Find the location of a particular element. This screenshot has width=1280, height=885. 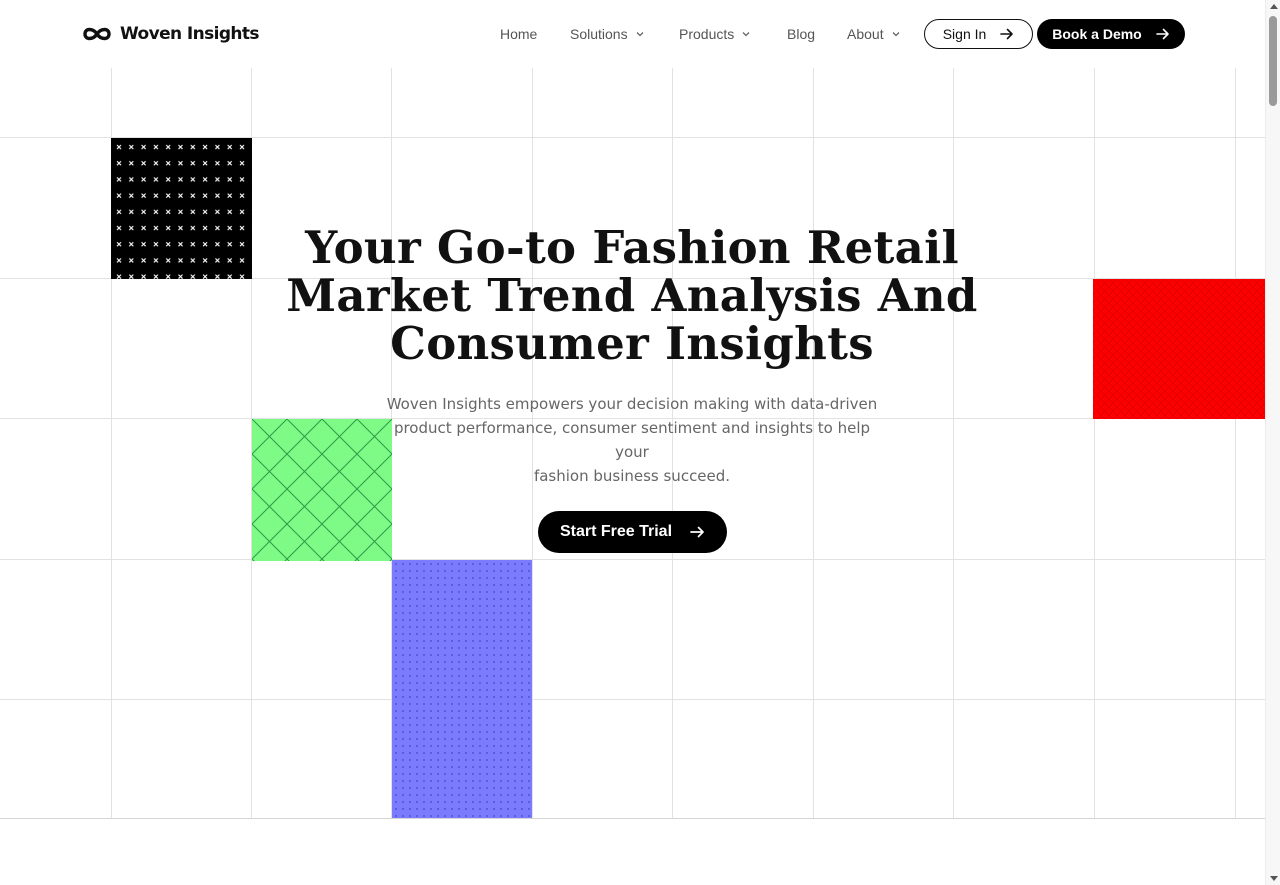

nav-blog: Blog is located at coordinates (801, 34).